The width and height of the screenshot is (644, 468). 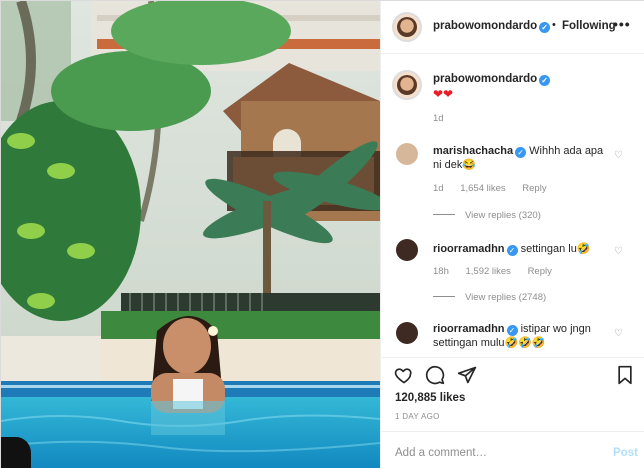 What do you see at coordinates (473, 151) in the screenshot?
I see `comment-username: marishachacha` at bounding box center [473, 151].